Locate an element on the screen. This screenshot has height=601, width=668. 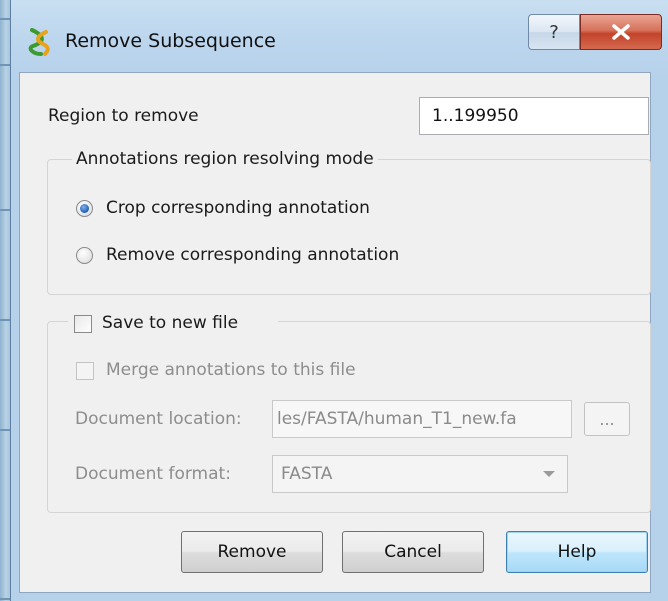
merge-annotations-label: Merge annotations to this file is located at coordinates (231, 370).